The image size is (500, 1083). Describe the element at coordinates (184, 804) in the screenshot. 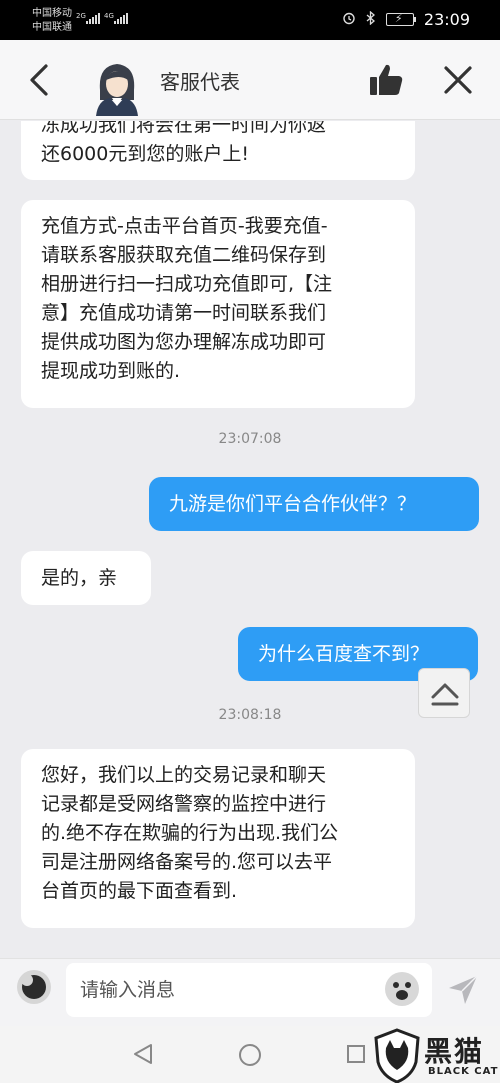

I see `message-line: 记录都是受网络警察的监控中进行` at that location.